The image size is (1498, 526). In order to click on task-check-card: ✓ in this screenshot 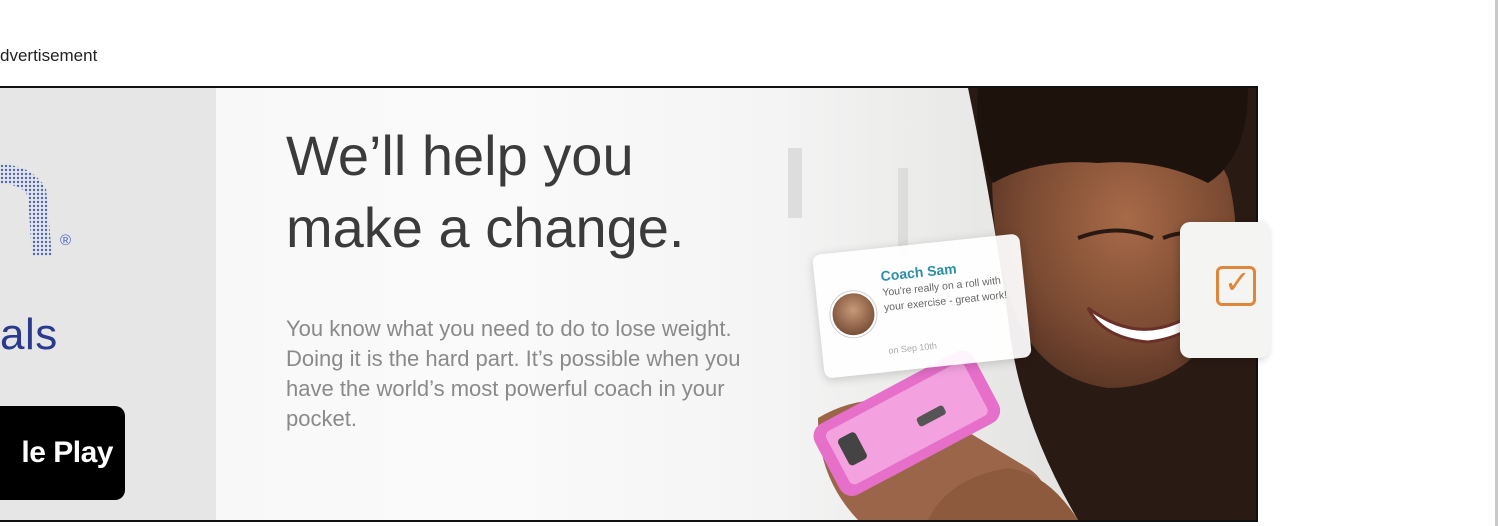, I will do `click(1225, 290)`.